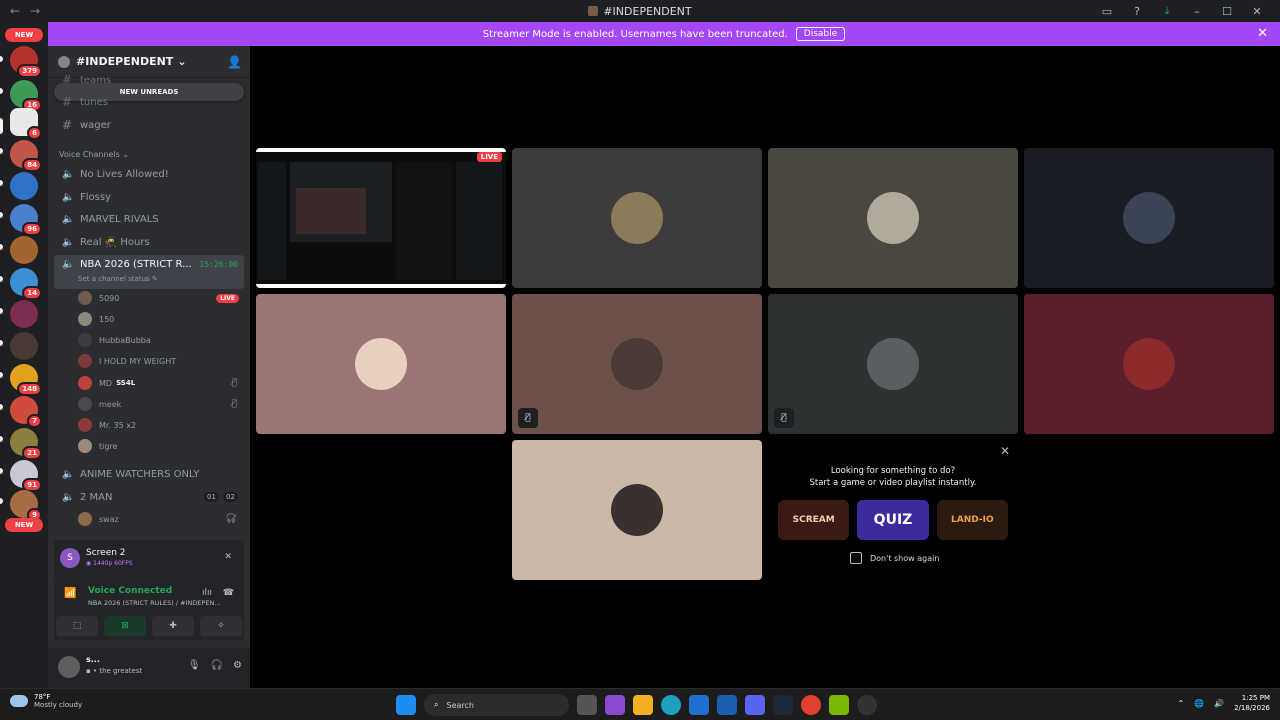 This screenshot has height=720, width=1280. What do you see at coordinates (26, 412) in the screenshot?
I see `server-icon: 7` at bounding box center [26, 412].